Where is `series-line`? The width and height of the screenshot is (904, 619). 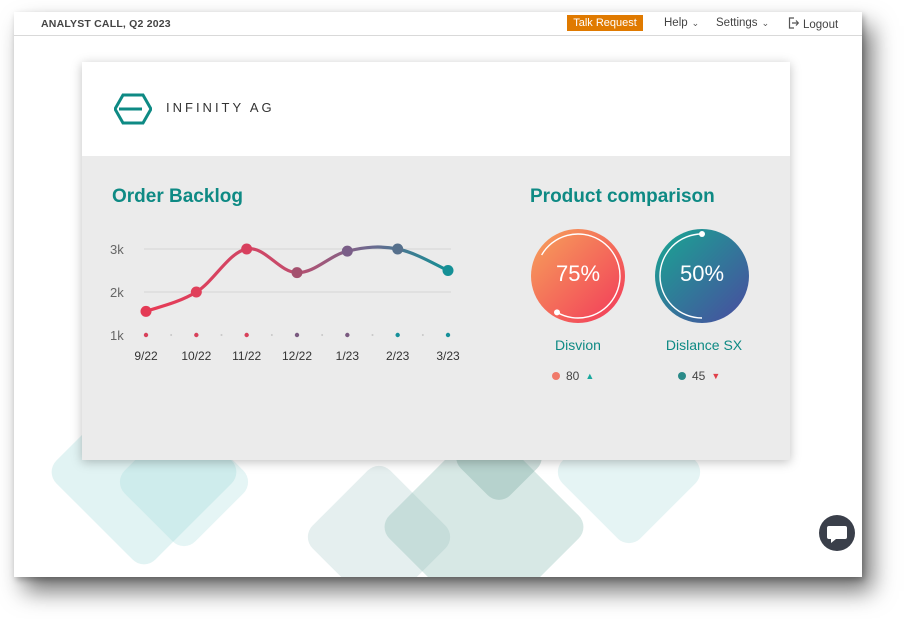 series-line is located at coordinates (297, 279).